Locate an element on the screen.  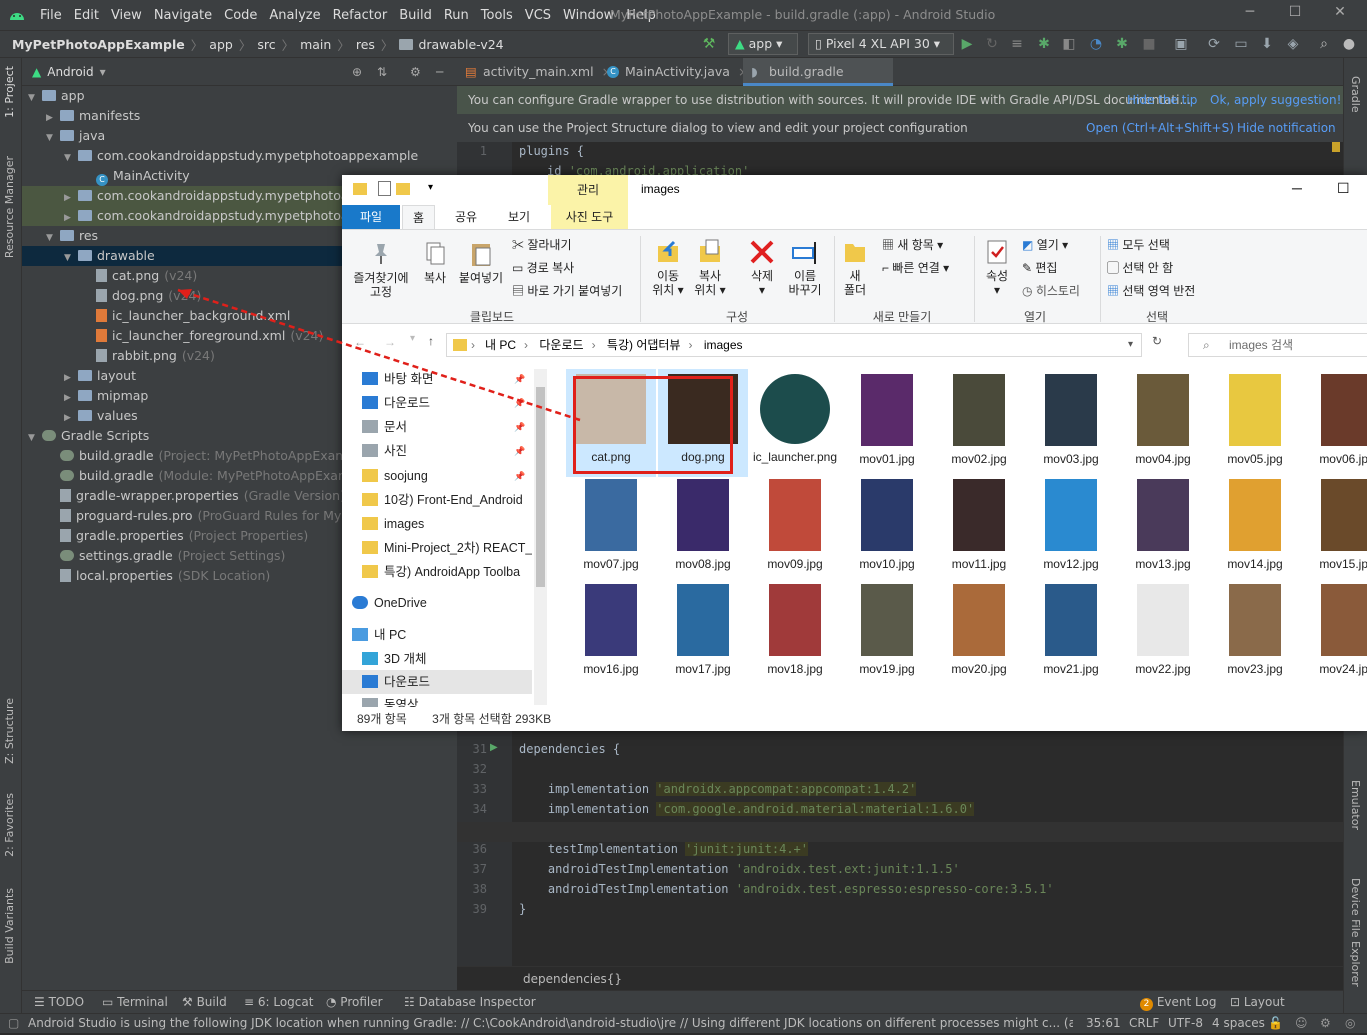
maximize-icon: ☐ is located at coordinates (1343, 188).